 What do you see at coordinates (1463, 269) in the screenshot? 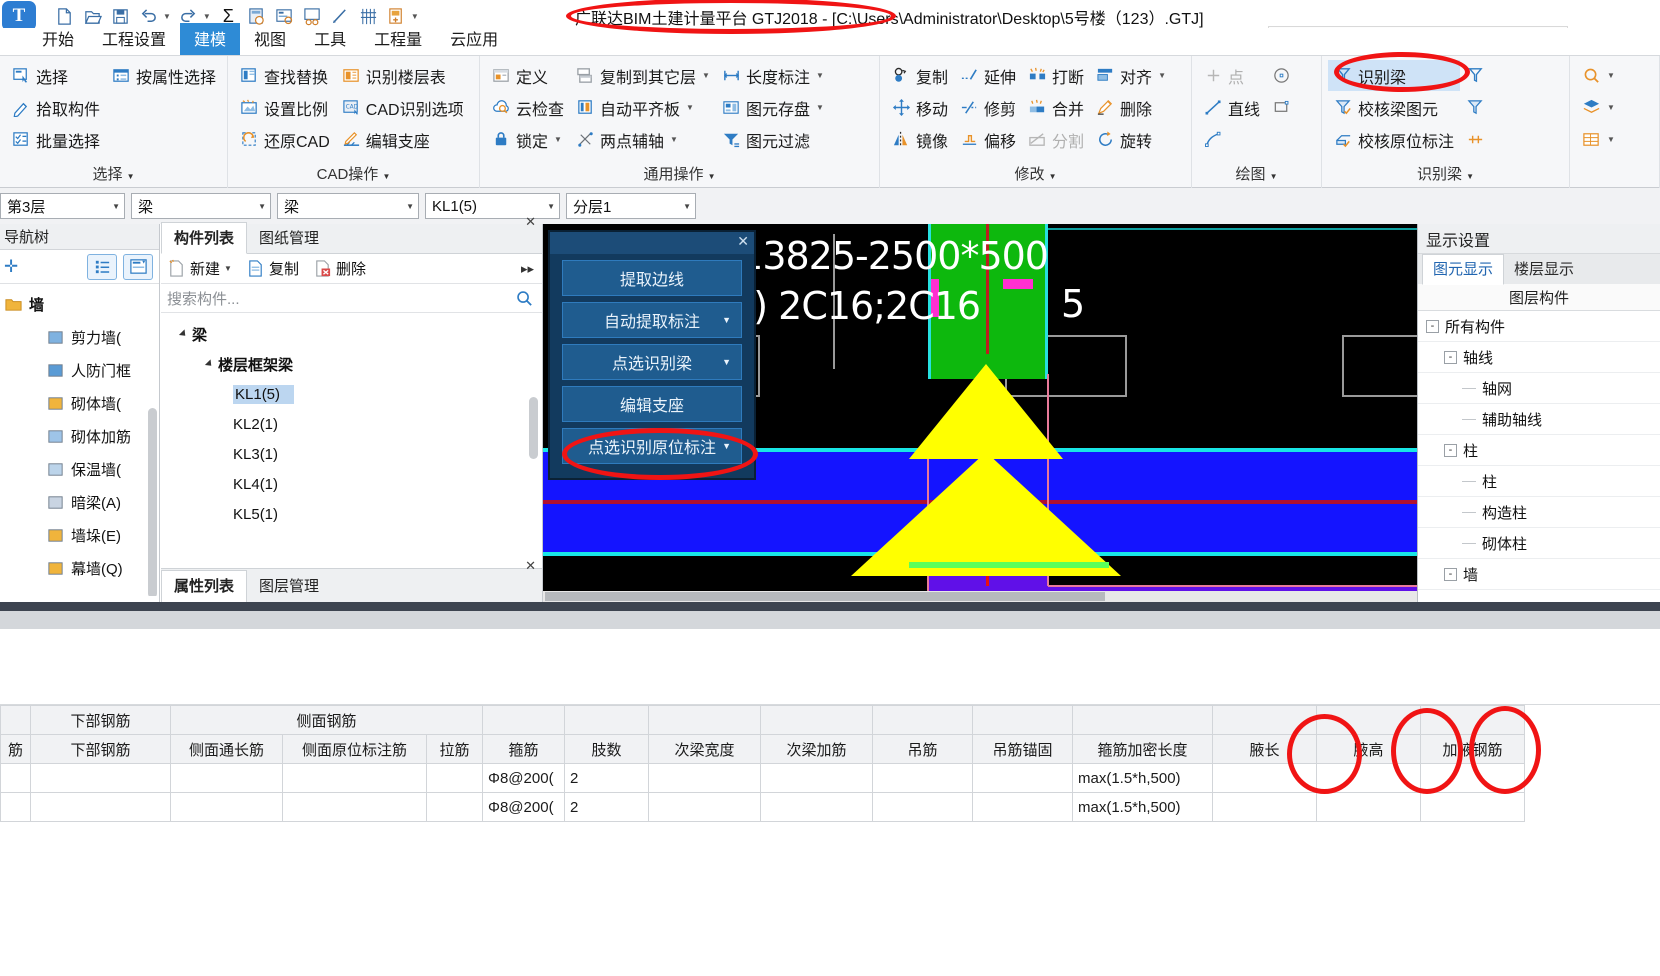
I see `display-settings-tab-0: 图元显示` at bounding box center [1463, 269].